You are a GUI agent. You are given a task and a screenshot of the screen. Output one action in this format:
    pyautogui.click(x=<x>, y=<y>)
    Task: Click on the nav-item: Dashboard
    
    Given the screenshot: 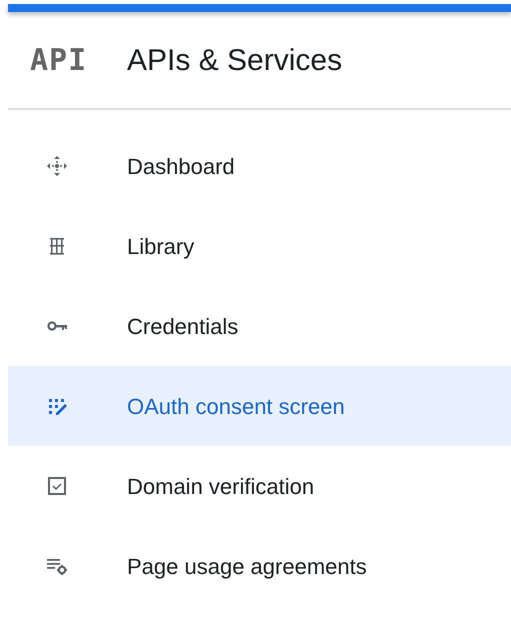 What is the action you would take?
    pyautogui.click(x=259, y=166)
    